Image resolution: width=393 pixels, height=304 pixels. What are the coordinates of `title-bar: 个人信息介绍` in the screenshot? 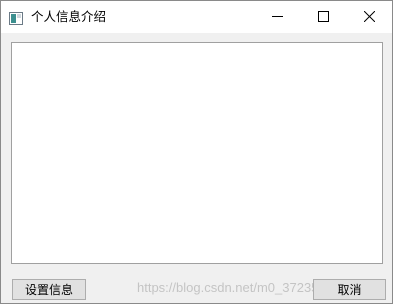 It's located at (196, 17).